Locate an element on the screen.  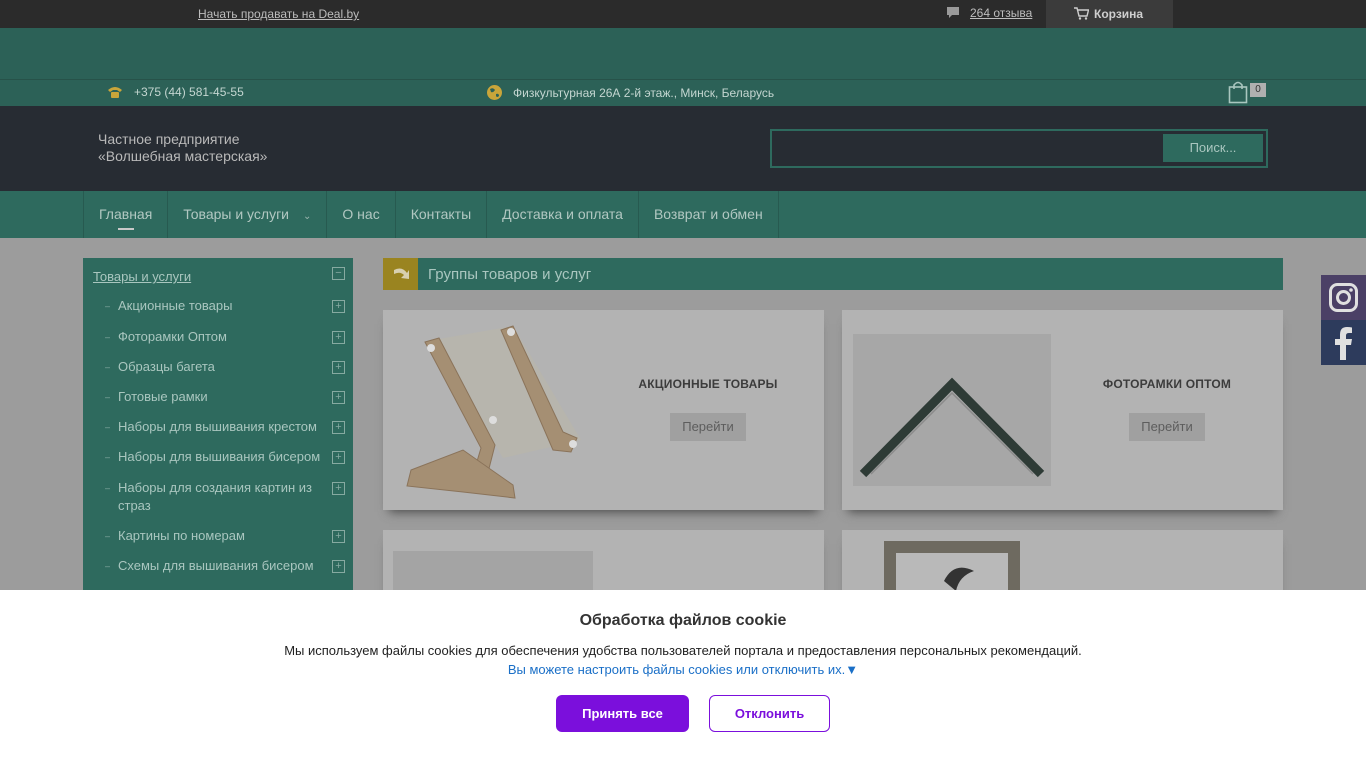
sidebar-item-photoframes-wholesale: – Фоторамки Оптом is located at coordinates (215, 337).